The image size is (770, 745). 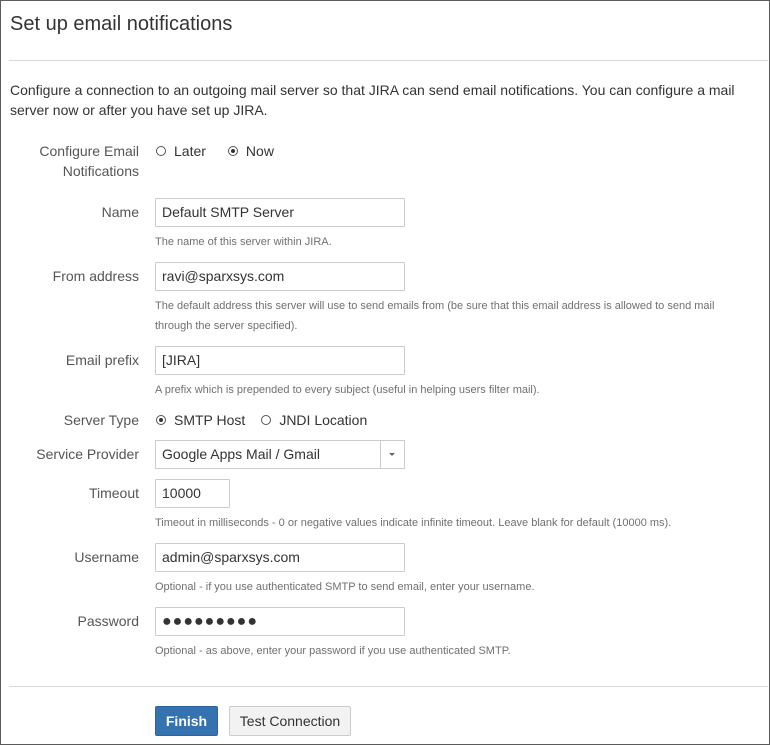 I want to click on configure-email-label: Configure Email Notifications, so click(x=89, y=161).